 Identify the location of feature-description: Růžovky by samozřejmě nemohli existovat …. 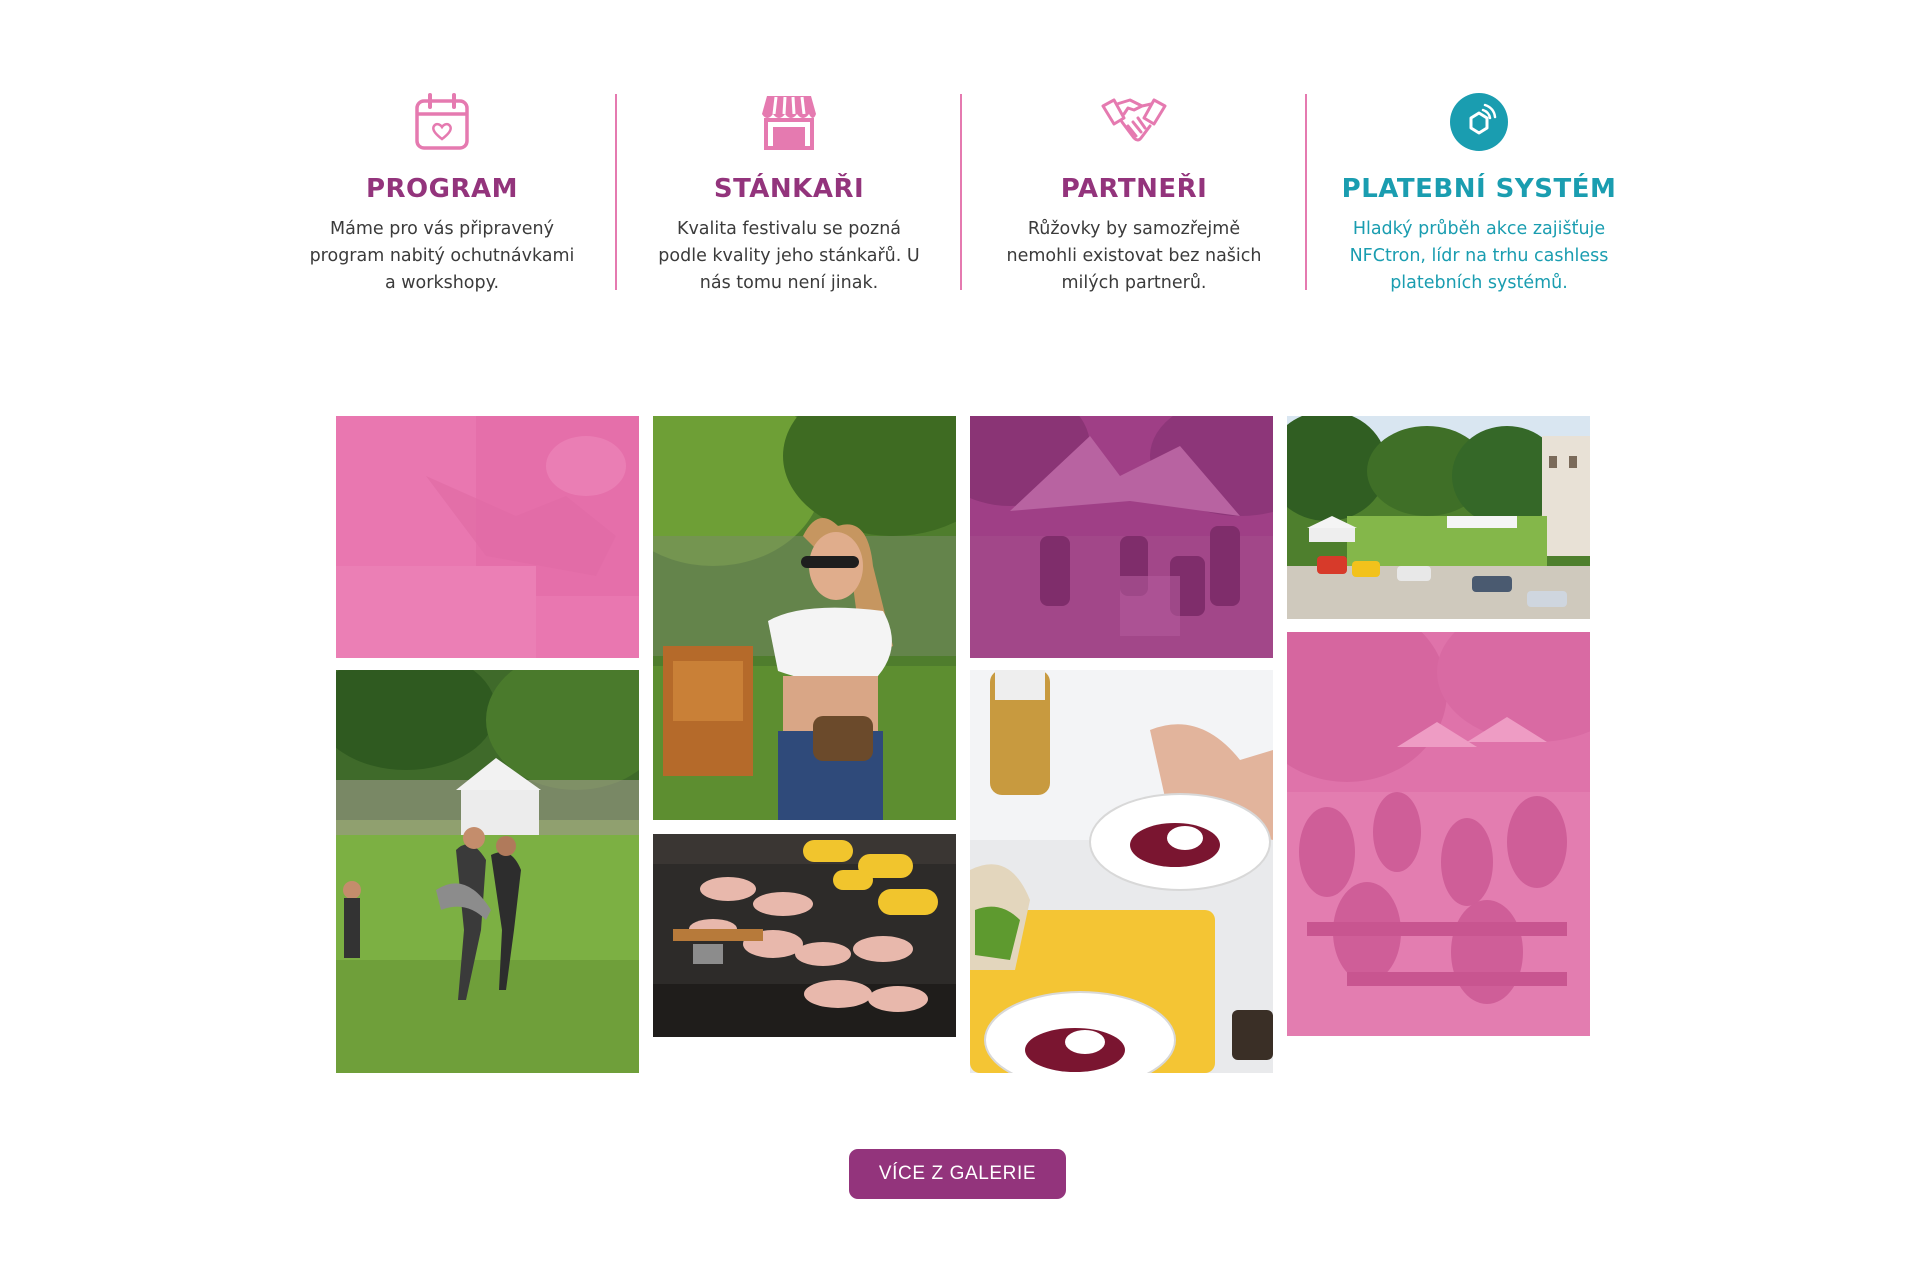
(1134, 256).